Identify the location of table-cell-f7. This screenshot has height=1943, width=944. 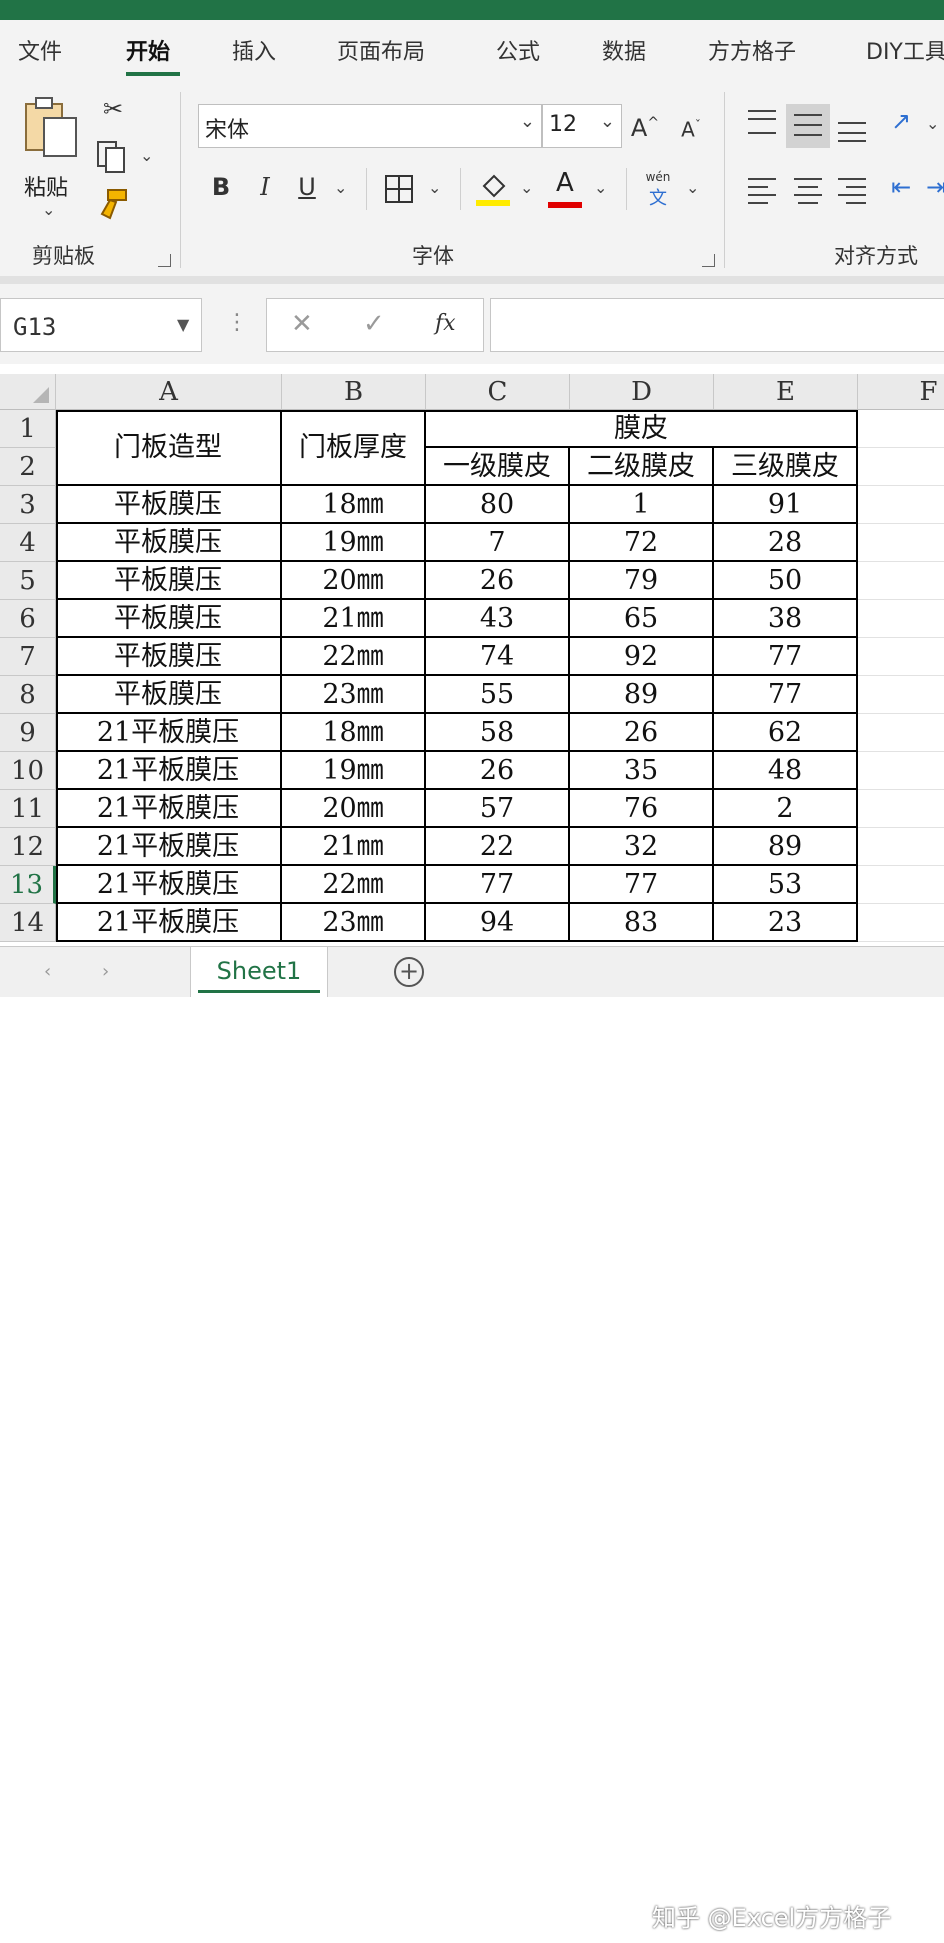
(901, 657).